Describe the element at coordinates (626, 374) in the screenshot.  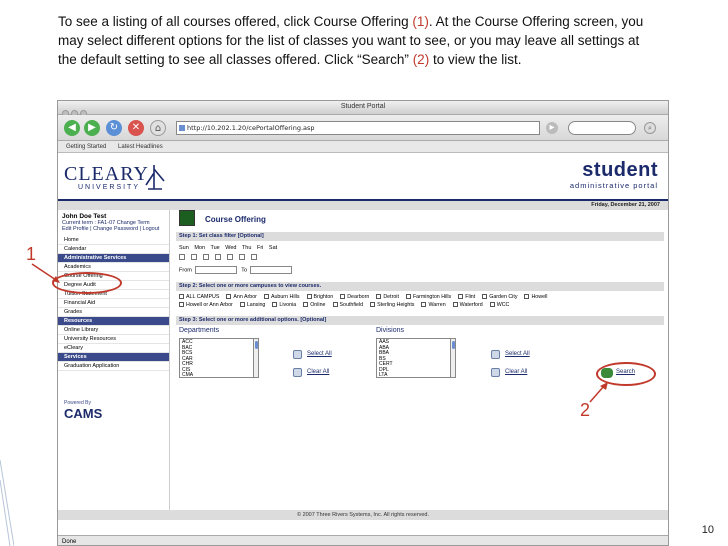
I see `search-highlight` at that location.